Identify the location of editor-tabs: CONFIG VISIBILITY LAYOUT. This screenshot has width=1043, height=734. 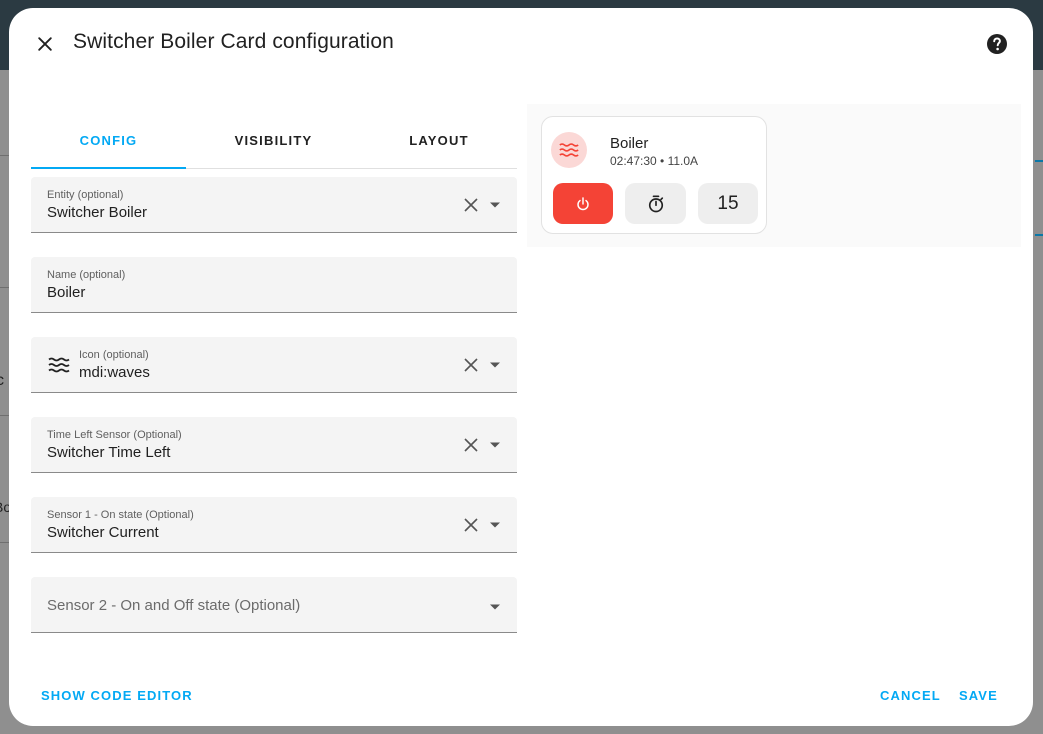
(274, 140).